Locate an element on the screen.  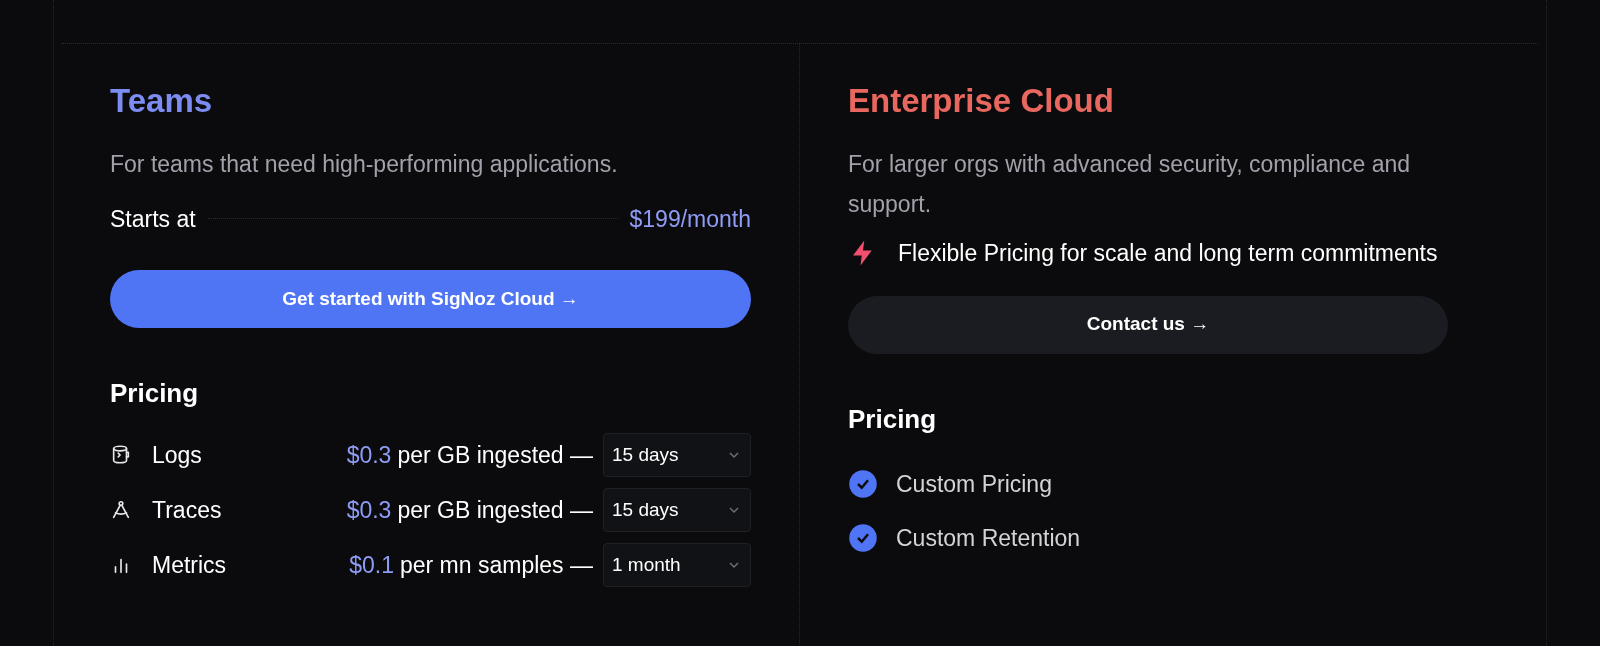
highlight-text: Flexible Pricing for scale and long term commitments is located at coordinates (1168, 253).